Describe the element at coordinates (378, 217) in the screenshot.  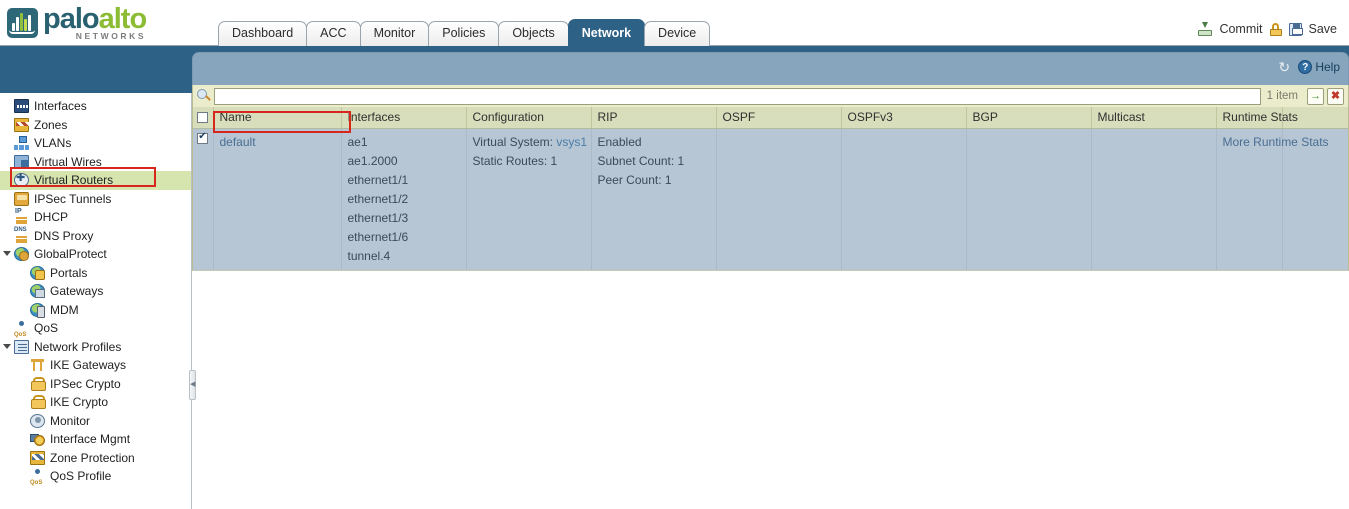
I see `interface-entry: ethernet1/3` at that location.